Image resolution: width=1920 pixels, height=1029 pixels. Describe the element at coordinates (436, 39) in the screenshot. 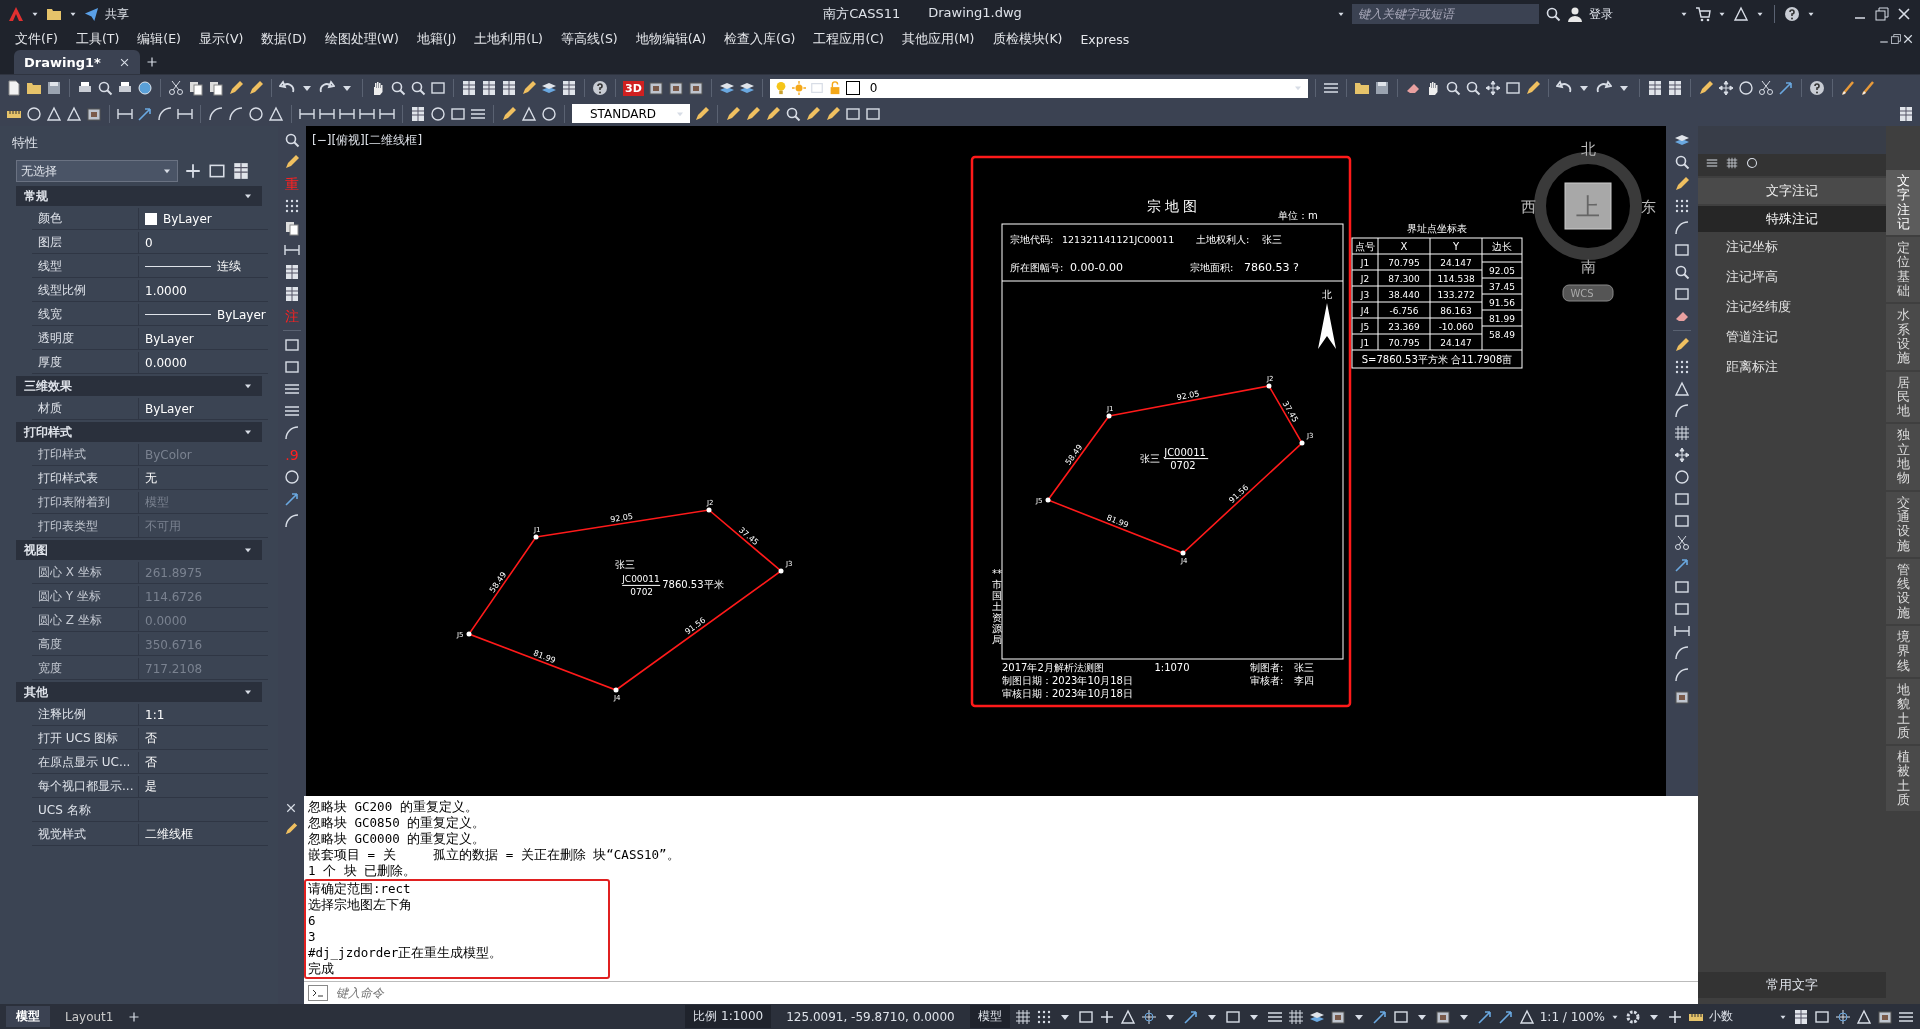

I see `menu-item: 地籍(J)` at that location.